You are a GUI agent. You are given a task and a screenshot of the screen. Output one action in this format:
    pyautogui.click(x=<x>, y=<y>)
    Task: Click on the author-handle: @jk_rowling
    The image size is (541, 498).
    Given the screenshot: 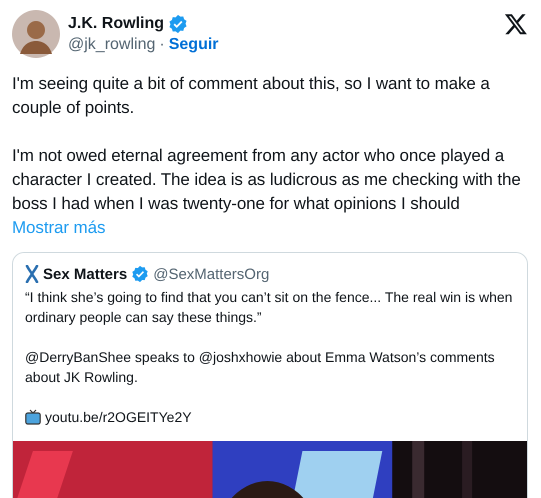 What is the action you would take?
    pyautogui.click(x=112, y=45)
    